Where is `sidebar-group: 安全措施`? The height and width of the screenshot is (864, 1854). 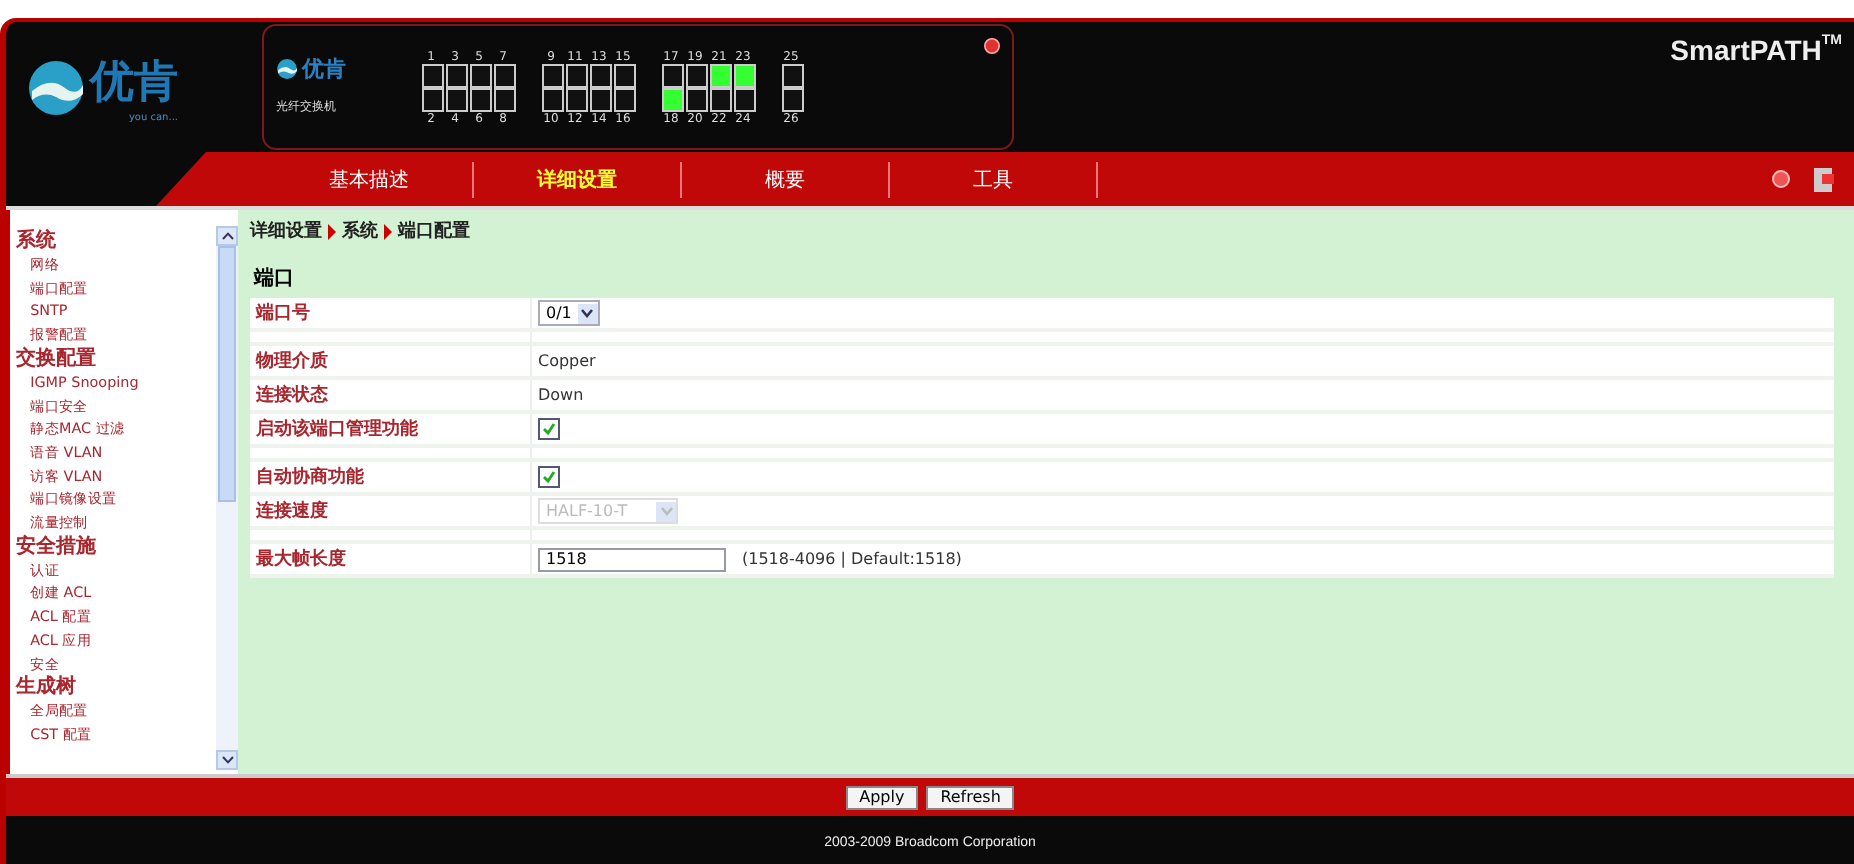 sidebar-group: 安全措施 is located at coordinates (113, 547).